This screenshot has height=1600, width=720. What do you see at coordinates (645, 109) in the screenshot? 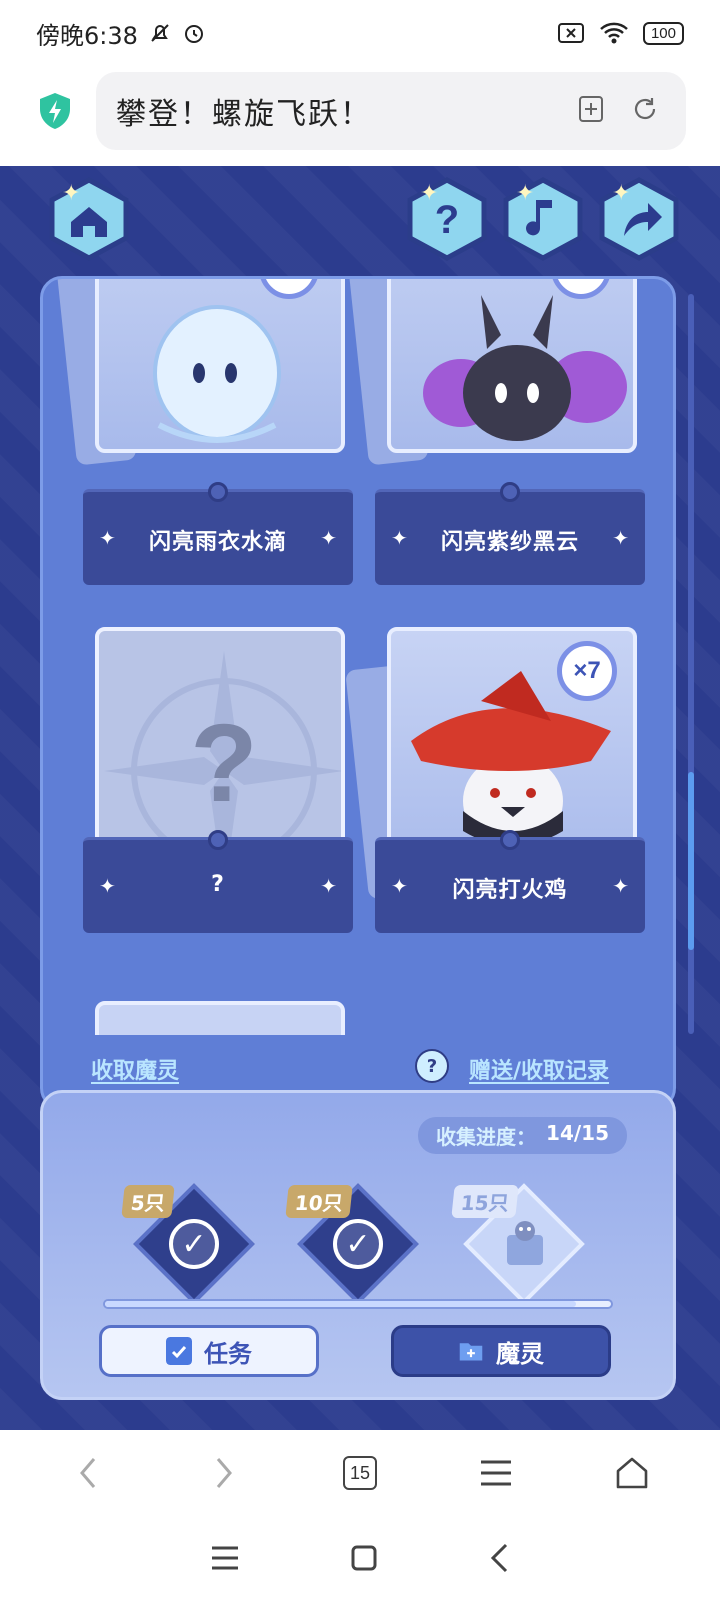
I see `reload-icon` at bounding box center [645, 109].